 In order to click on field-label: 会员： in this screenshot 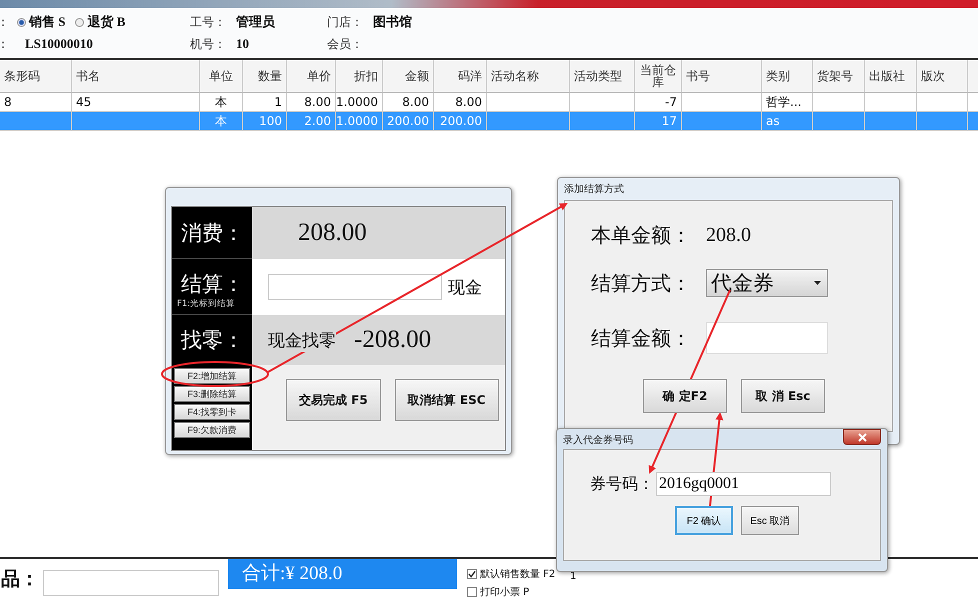, I will do `click(345, 44)`.